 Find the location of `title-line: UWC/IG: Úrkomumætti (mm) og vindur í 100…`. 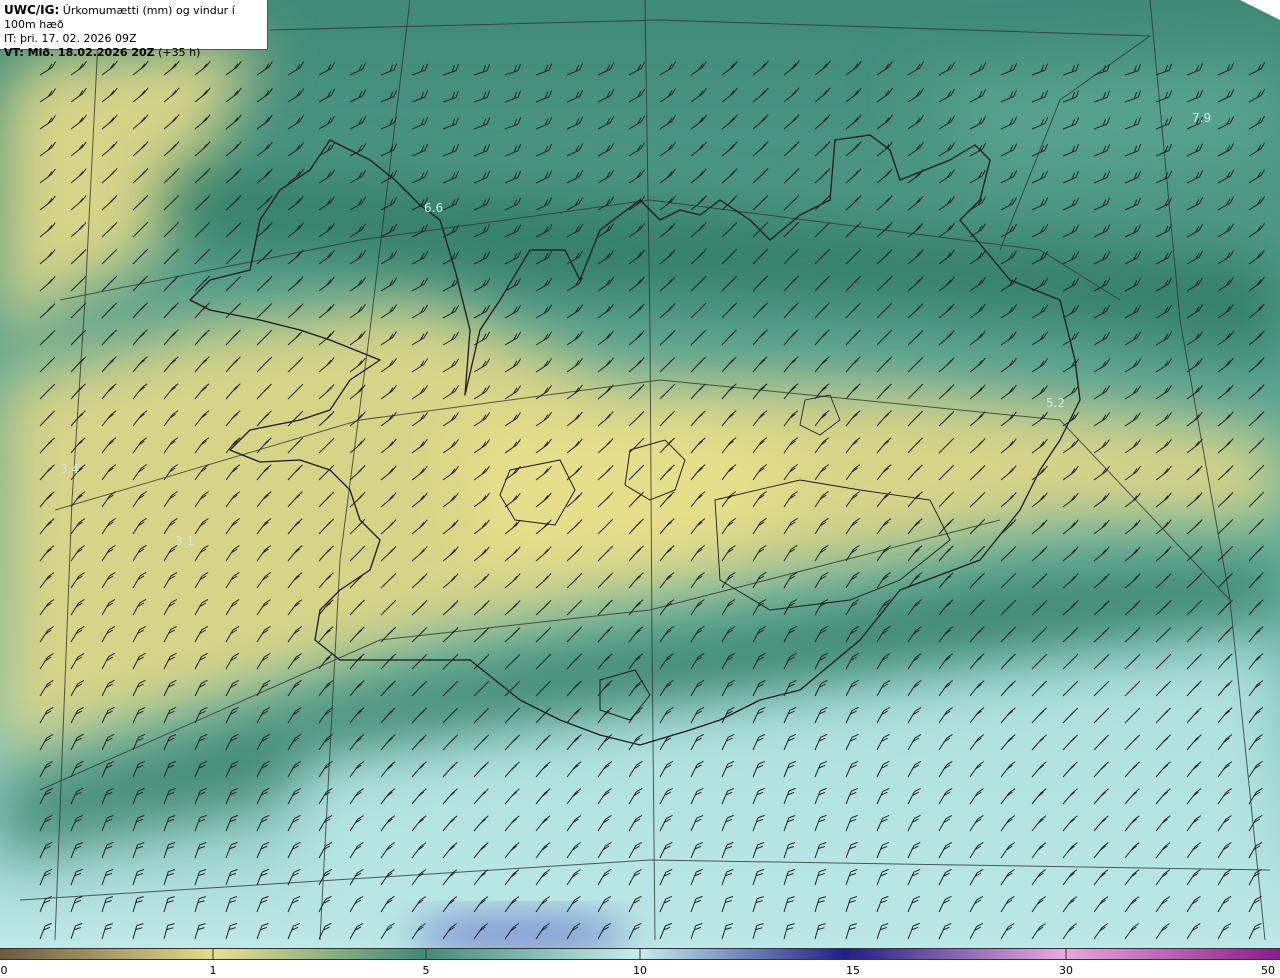

title-line: UWC/IG: Úrkomumætti (mm) og vindur í 100… is located at coordinates (133, 17).